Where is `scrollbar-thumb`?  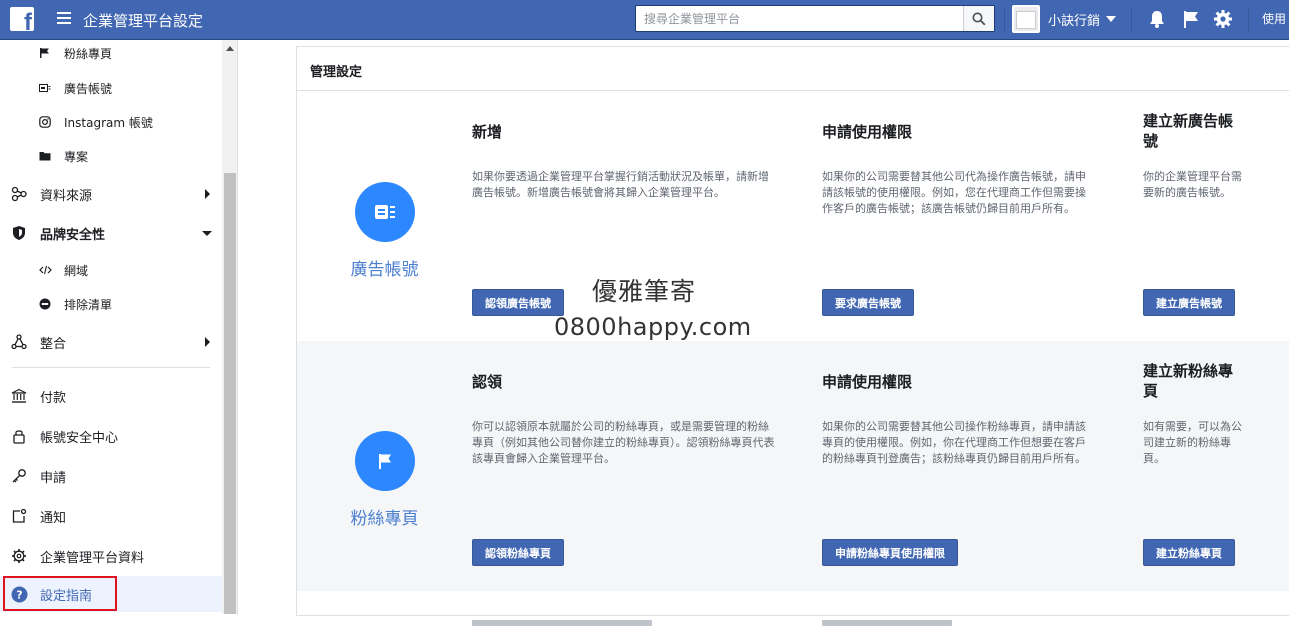
scrollbar-thumb is located at coordinates (230, 393).